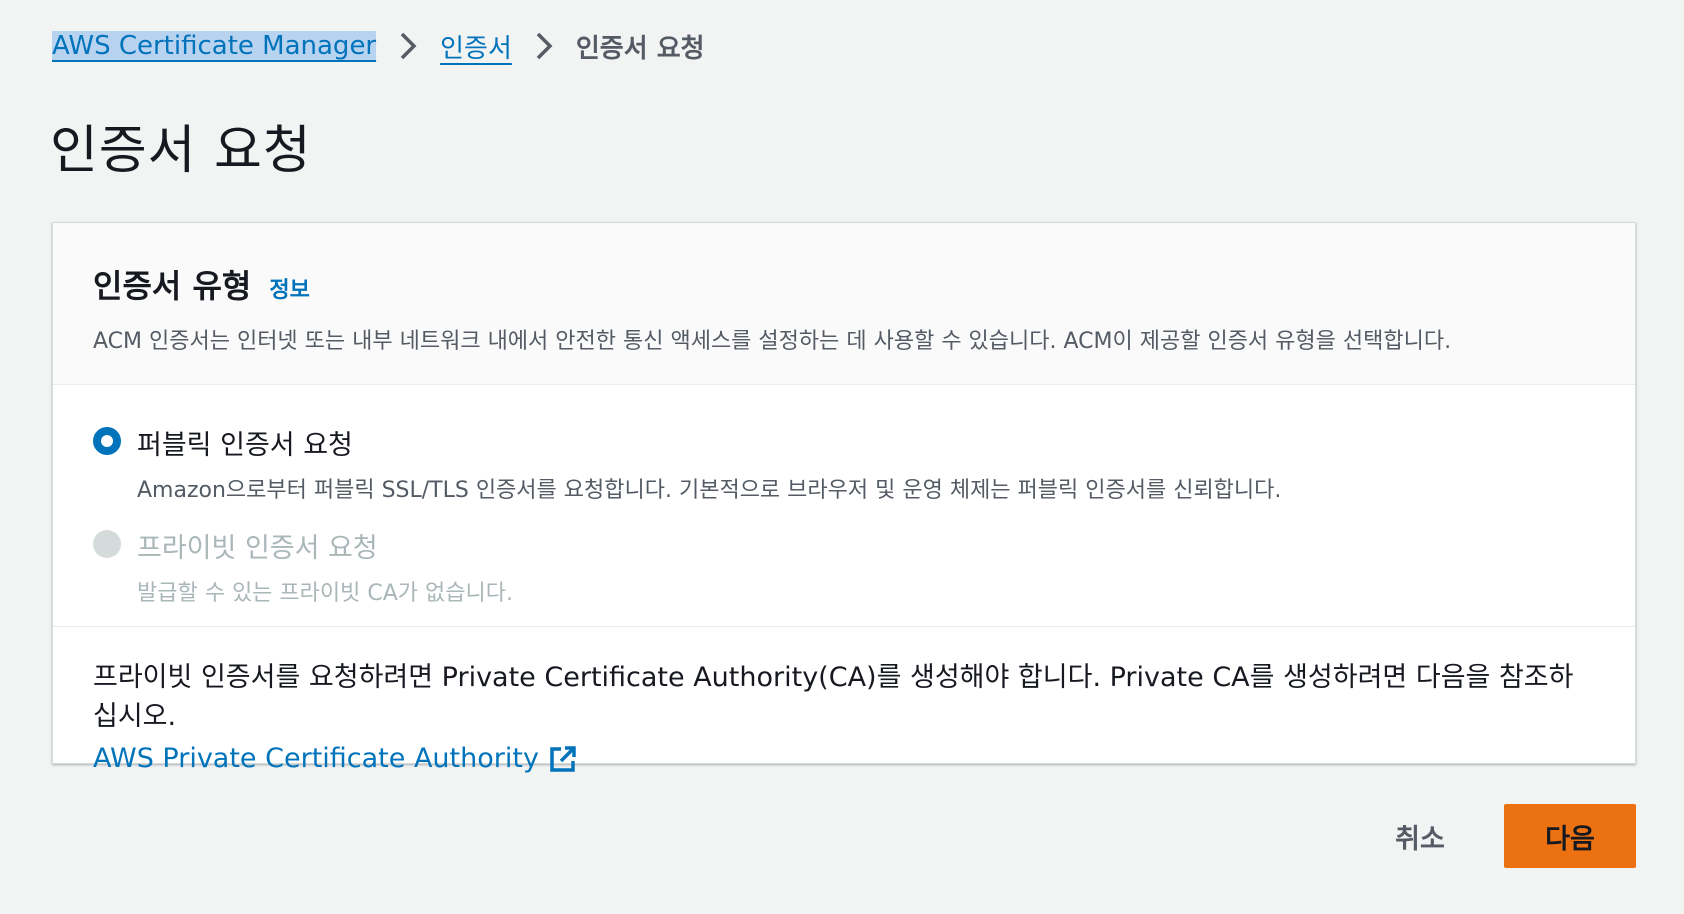 This screenshot has height=914, width=1684. Describe the element at coordinates (257, 548) in the screenshot. I see `option-label: 프라이빗 인증서 요청` at that location.